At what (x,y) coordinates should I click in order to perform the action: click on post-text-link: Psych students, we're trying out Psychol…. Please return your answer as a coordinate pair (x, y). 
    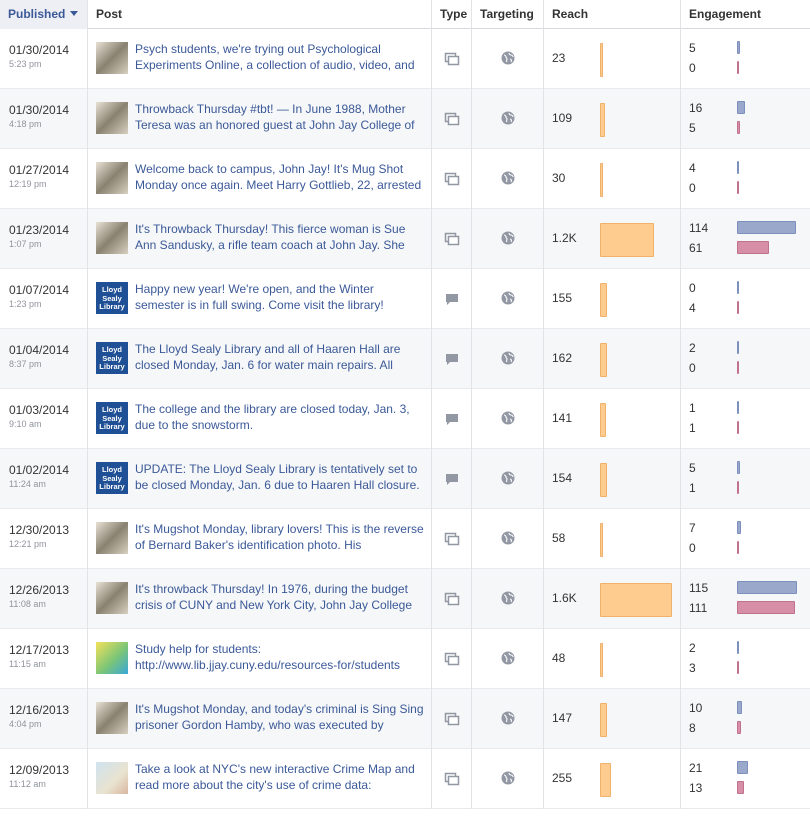
    Looking at the image, I should click on (280, 57).